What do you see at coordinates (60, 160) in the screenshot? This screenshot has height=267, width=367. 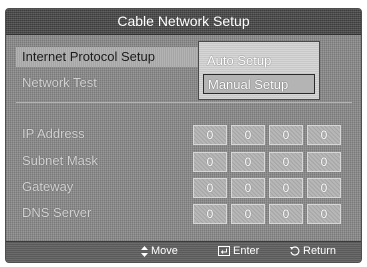 I see `subnet-mask-label: Subnet Mask` at bounding box center [60, 160].